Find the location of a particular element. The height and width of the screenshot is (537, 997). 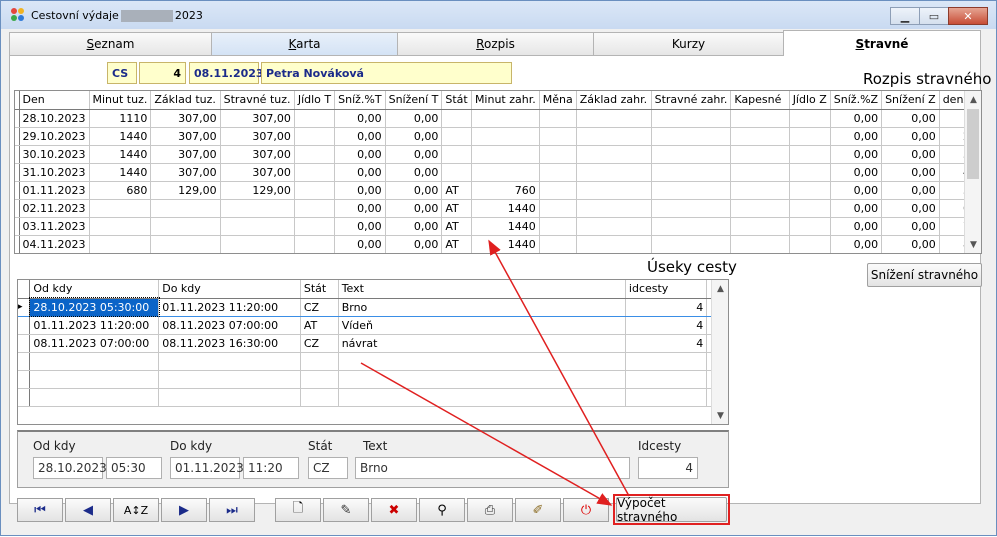

column-header: Stravné zahr. is located at coordinates (691, 100).